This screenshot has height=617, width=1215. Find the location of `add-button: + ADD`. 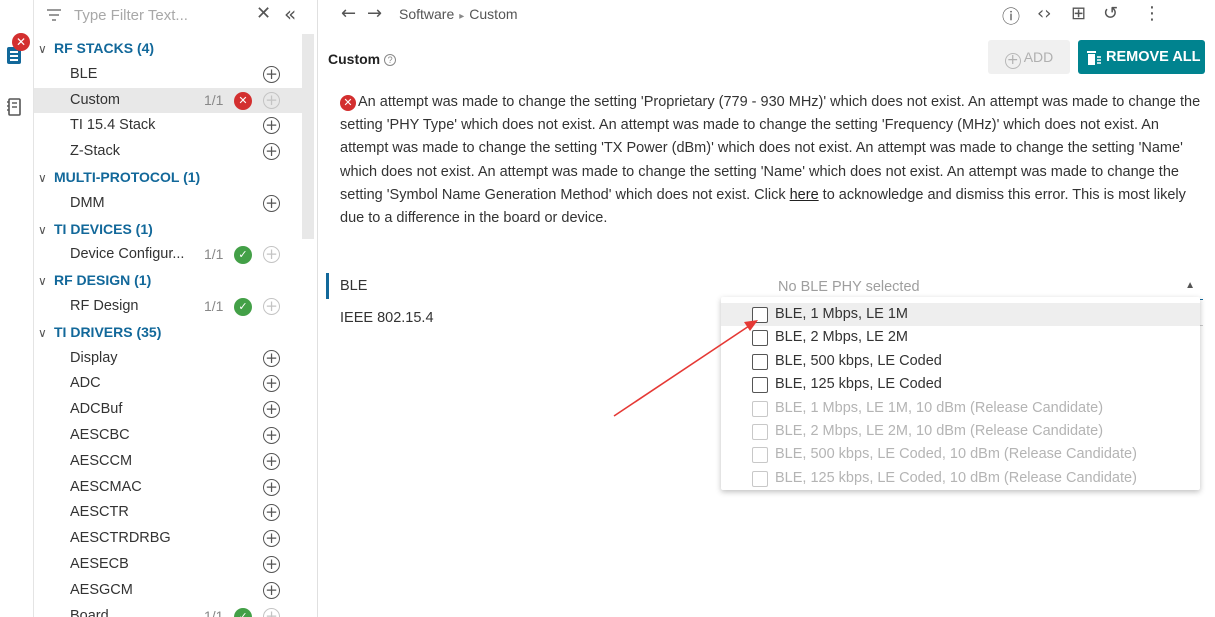

add-button: + ADD is located at coordinates (1029, 57).